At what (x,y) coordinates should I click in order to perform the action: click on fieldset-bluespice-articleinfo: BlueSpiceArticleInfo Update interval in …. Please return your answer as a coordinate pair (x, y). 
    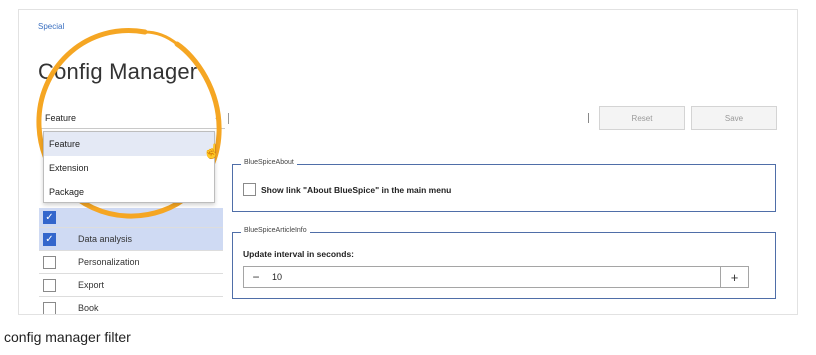
    Looking at the image, I should click on (504, 263).